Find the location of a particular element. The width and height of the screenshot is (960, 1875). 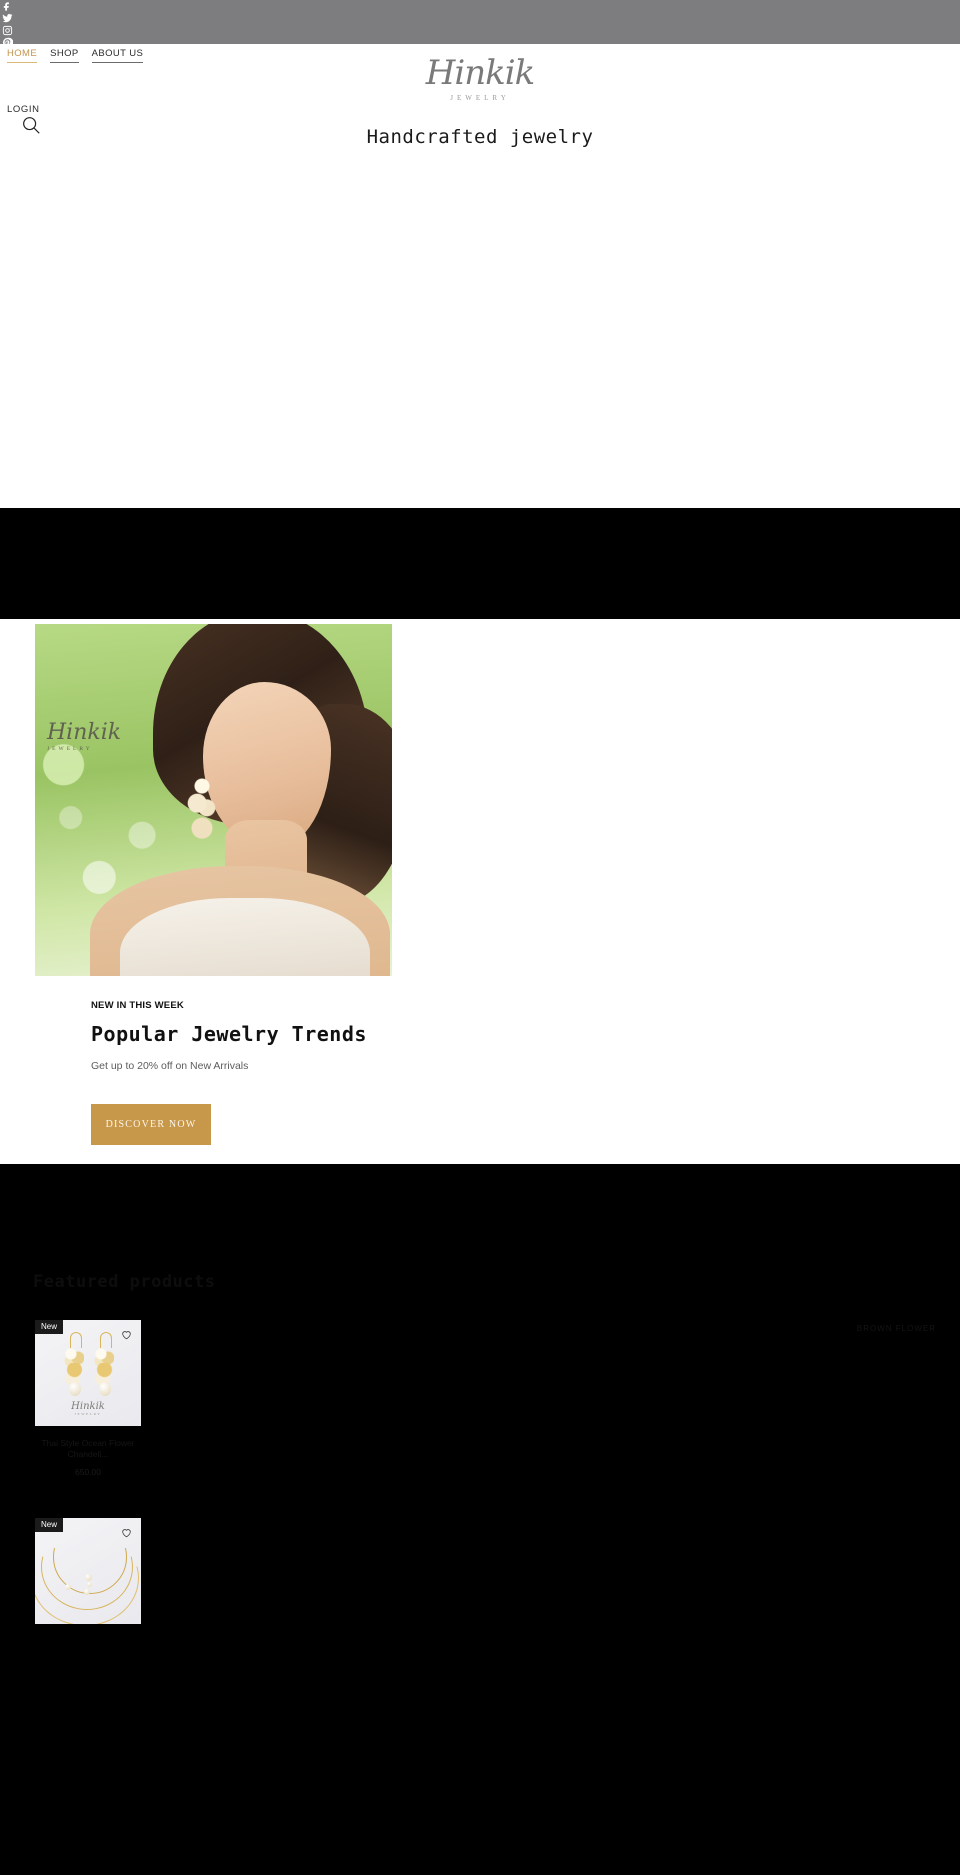

nav-item-shop: SHOP is located at coordinates (64, 55).